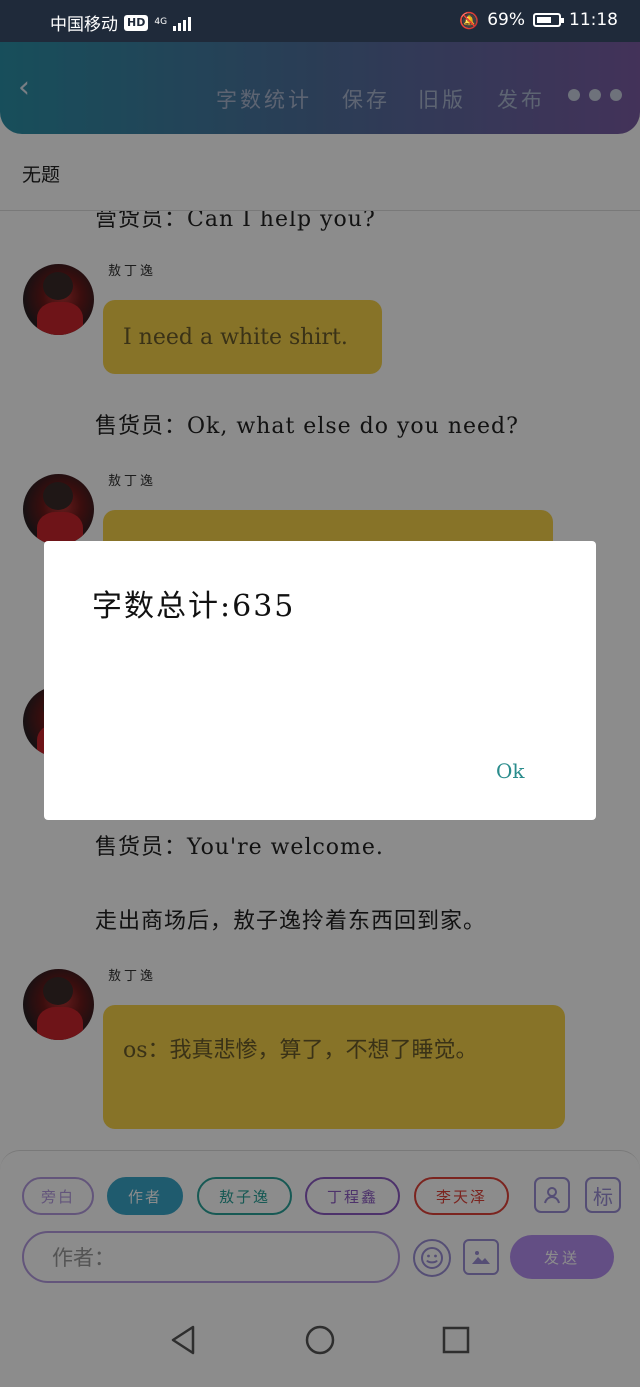 Image resolution: width=640 pixels, height=1387 pixels. Describe the element at coordinates (161, 22) in the screenshot. I see `network-type: 4G` at that location.